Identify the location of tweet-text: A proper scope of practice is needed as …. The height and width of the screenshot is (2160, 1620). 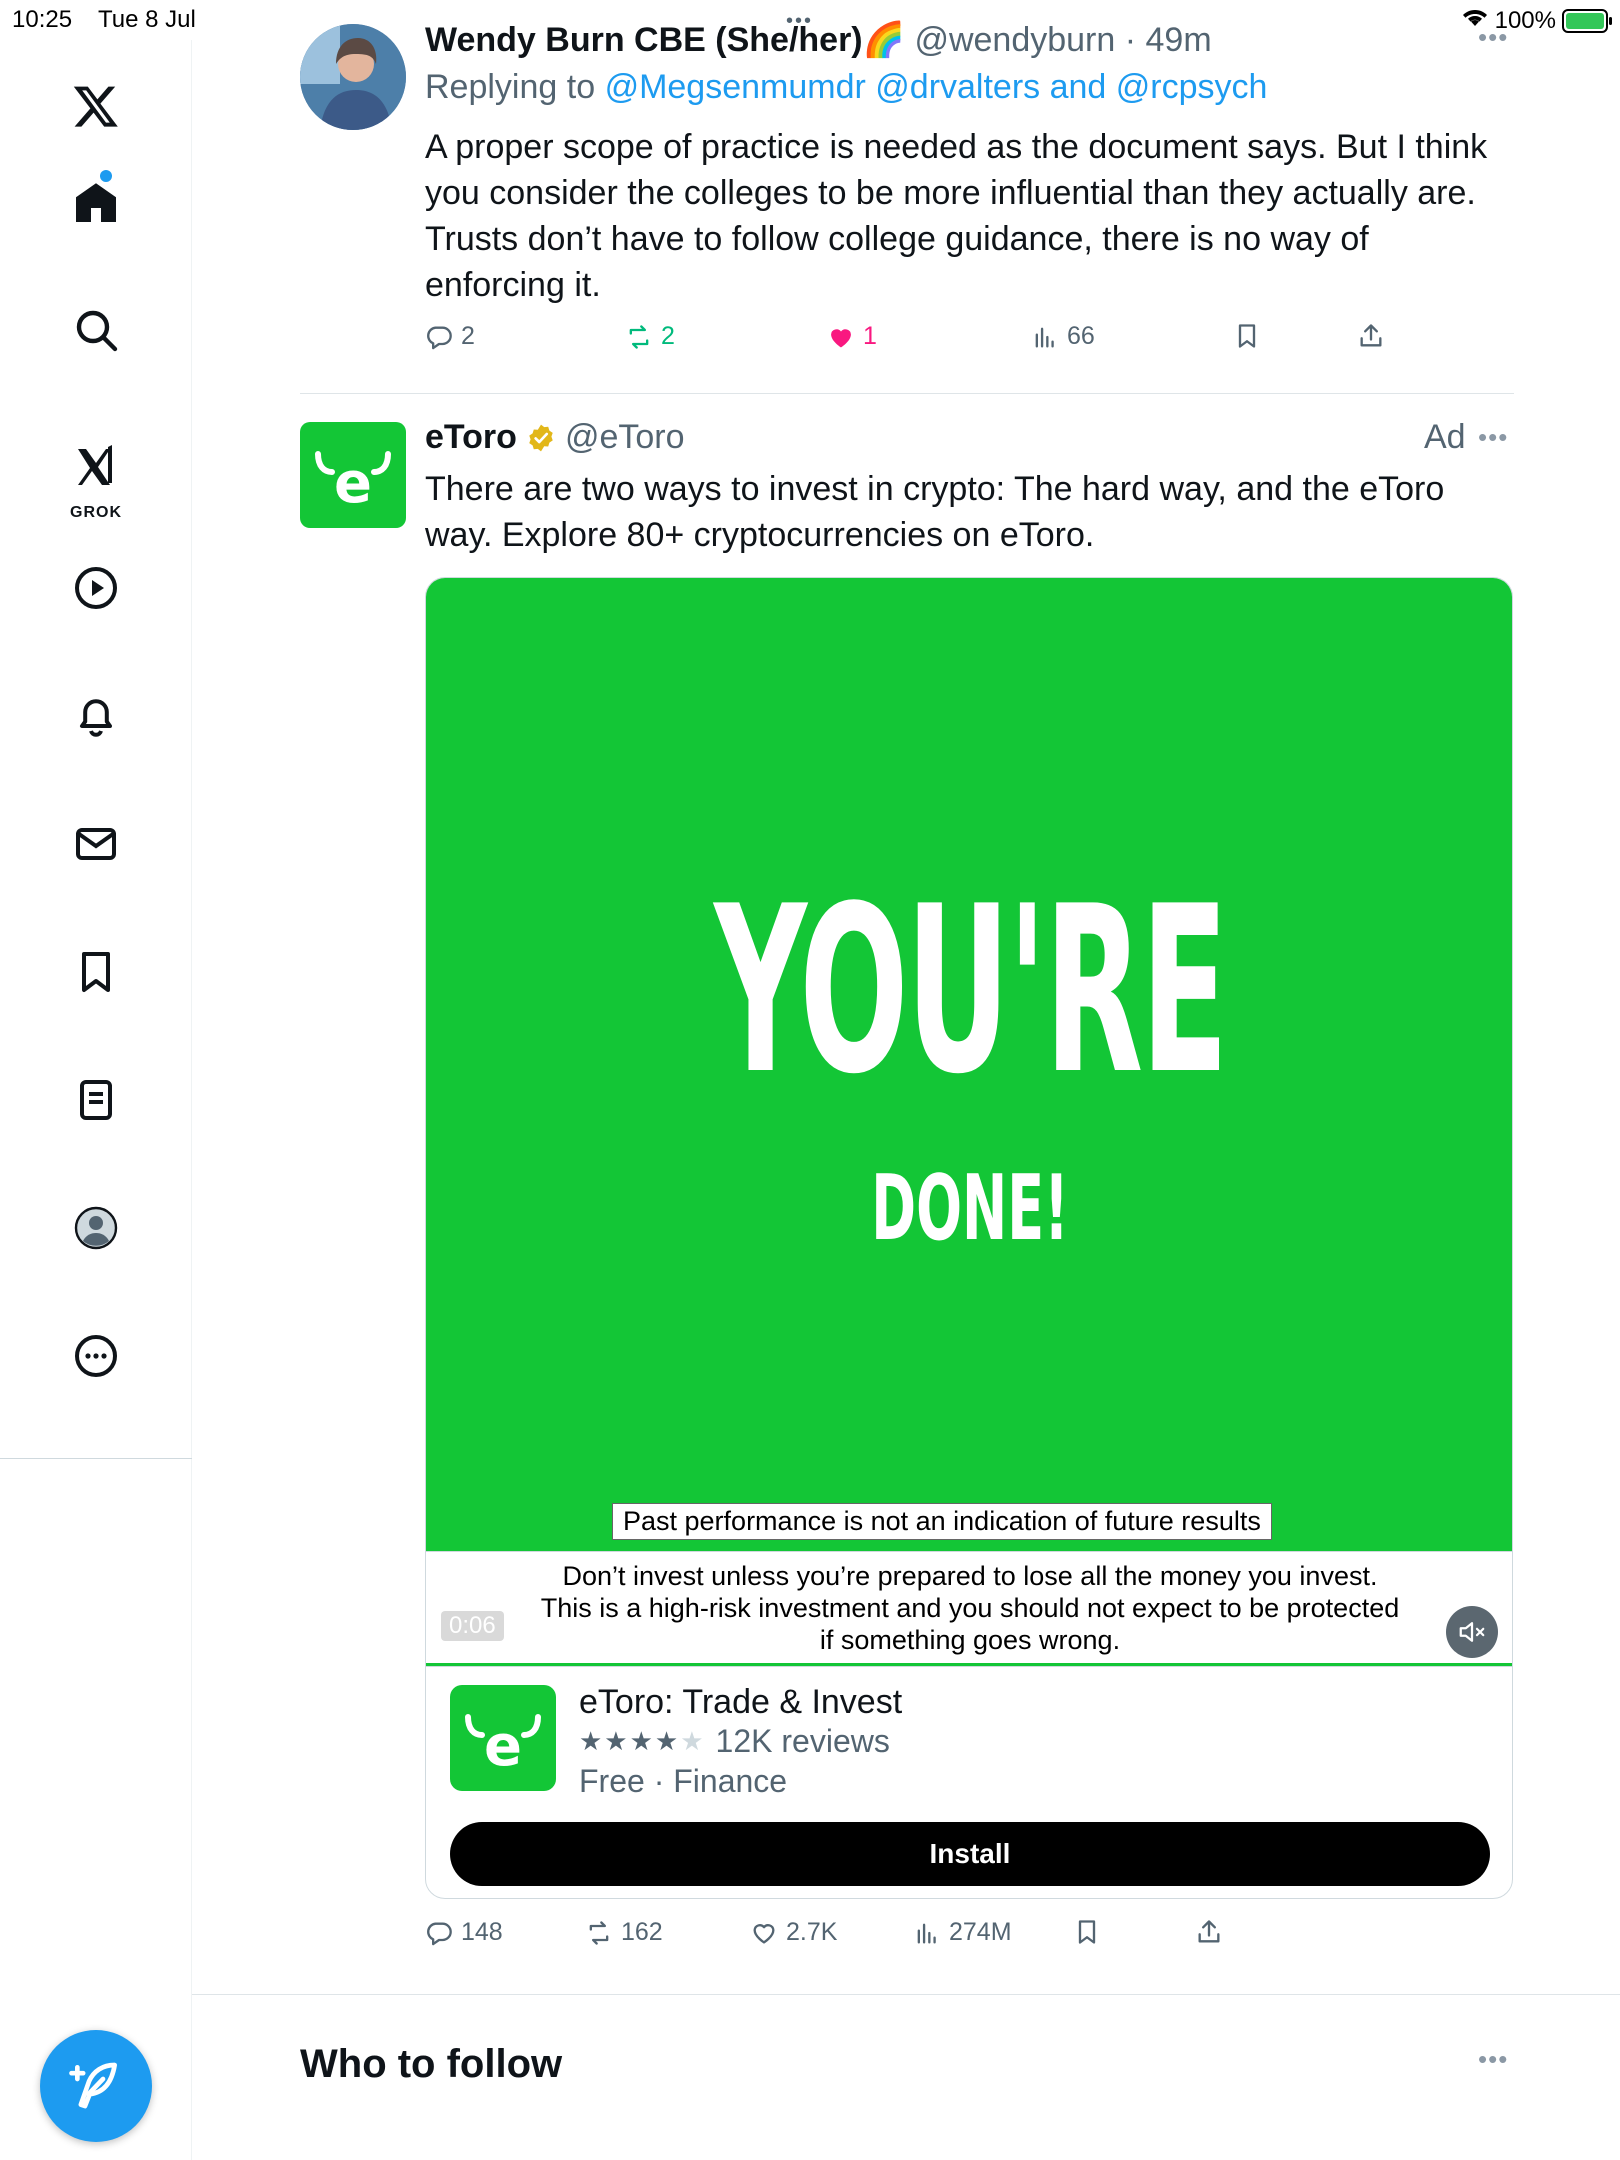
(956, 216).